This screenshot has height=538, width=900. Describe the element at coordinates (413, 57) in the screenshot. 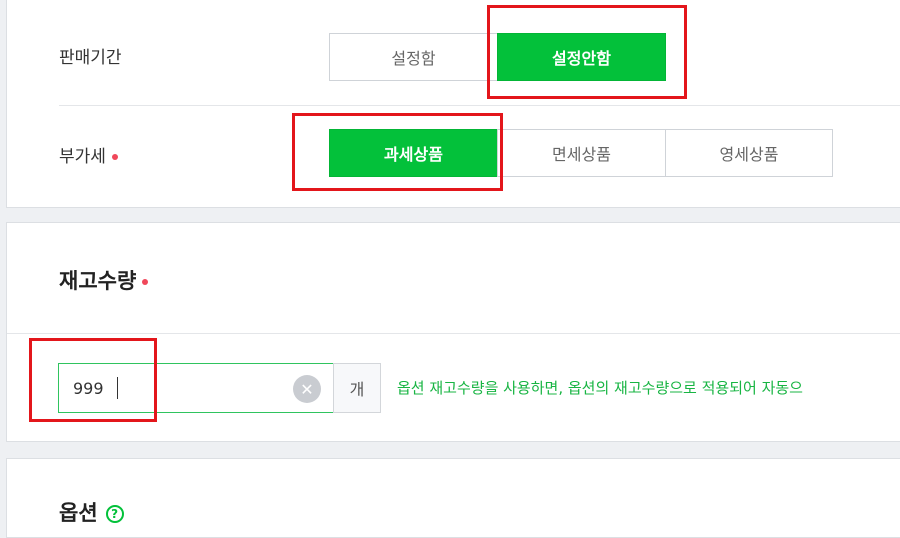

I see `sale-period-option-set-button: 설정함` at that location.